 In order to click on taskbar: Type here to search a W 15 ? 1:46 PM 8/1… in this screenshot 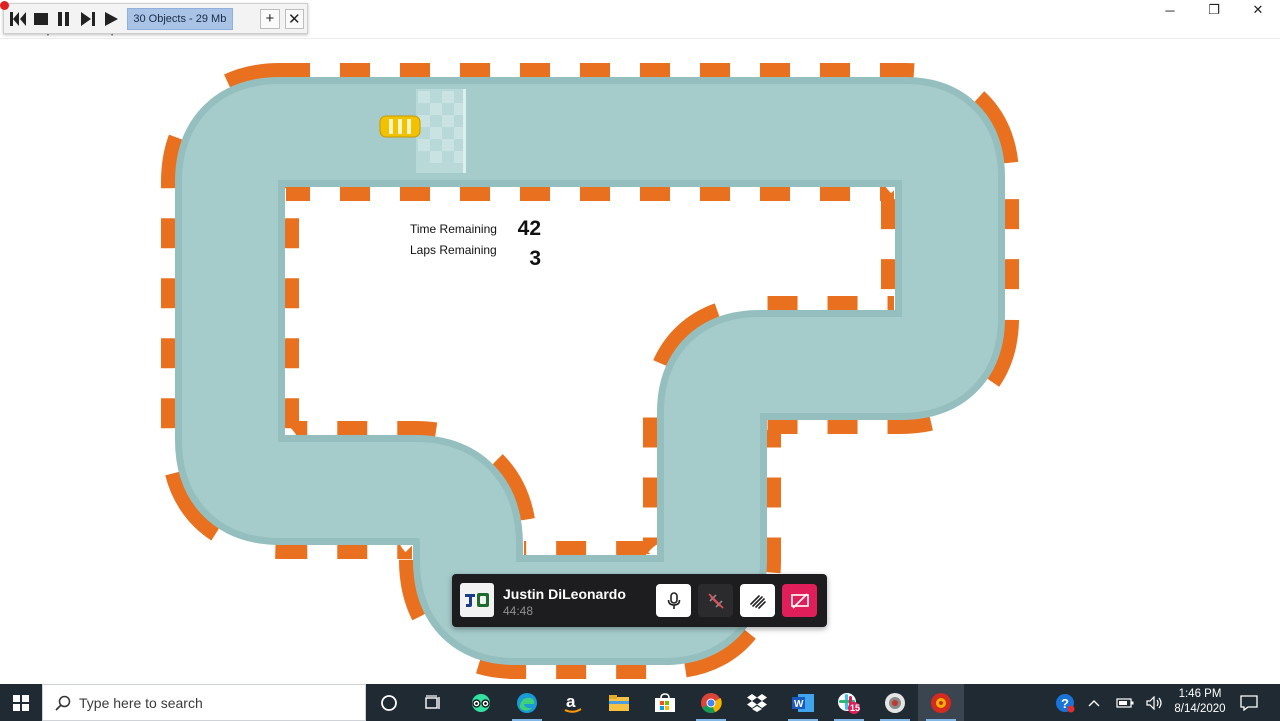, I will do `click(640, 702)`.